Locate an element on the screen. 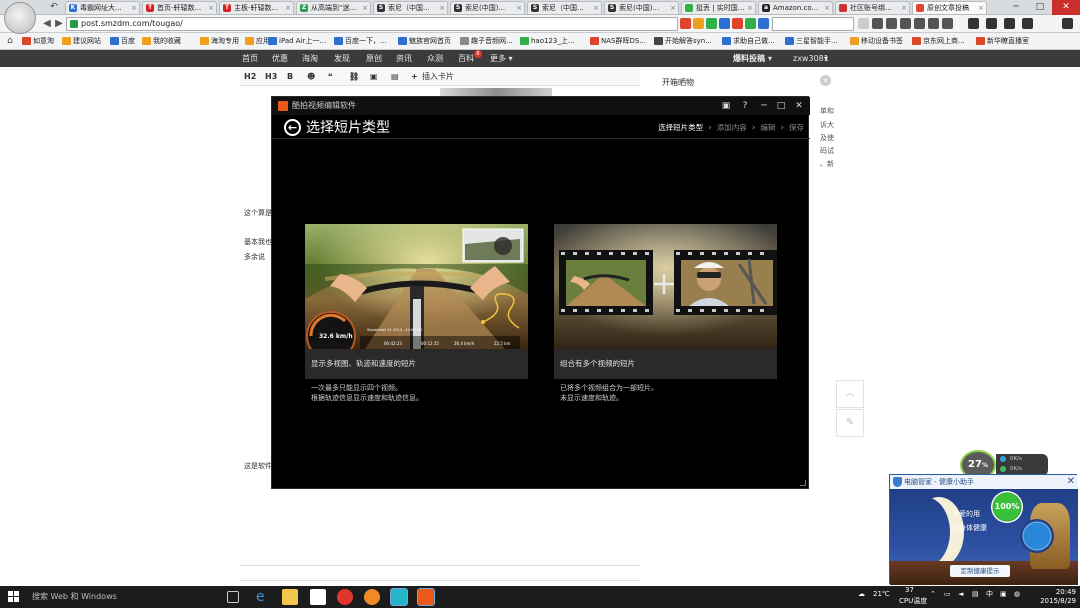 Image resolution: width=1080 pixels, height=608 pixels. action-center-icon: ▤ is located at coordinates (975, 594).